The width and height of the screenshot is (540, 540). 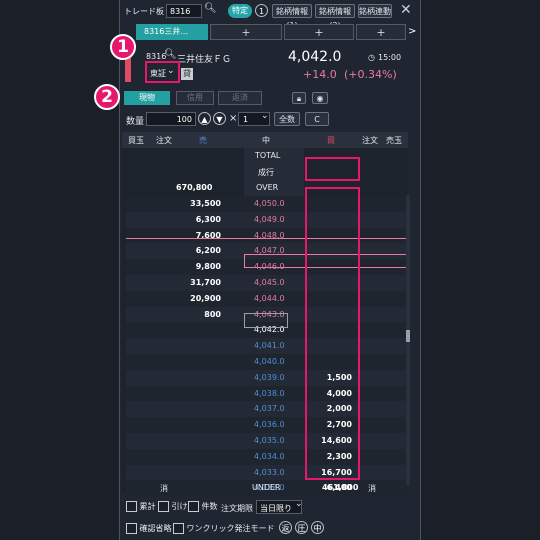 I want to click on tab-stock-info-1: 銘柄情報(1), so click(x=292, y=17).